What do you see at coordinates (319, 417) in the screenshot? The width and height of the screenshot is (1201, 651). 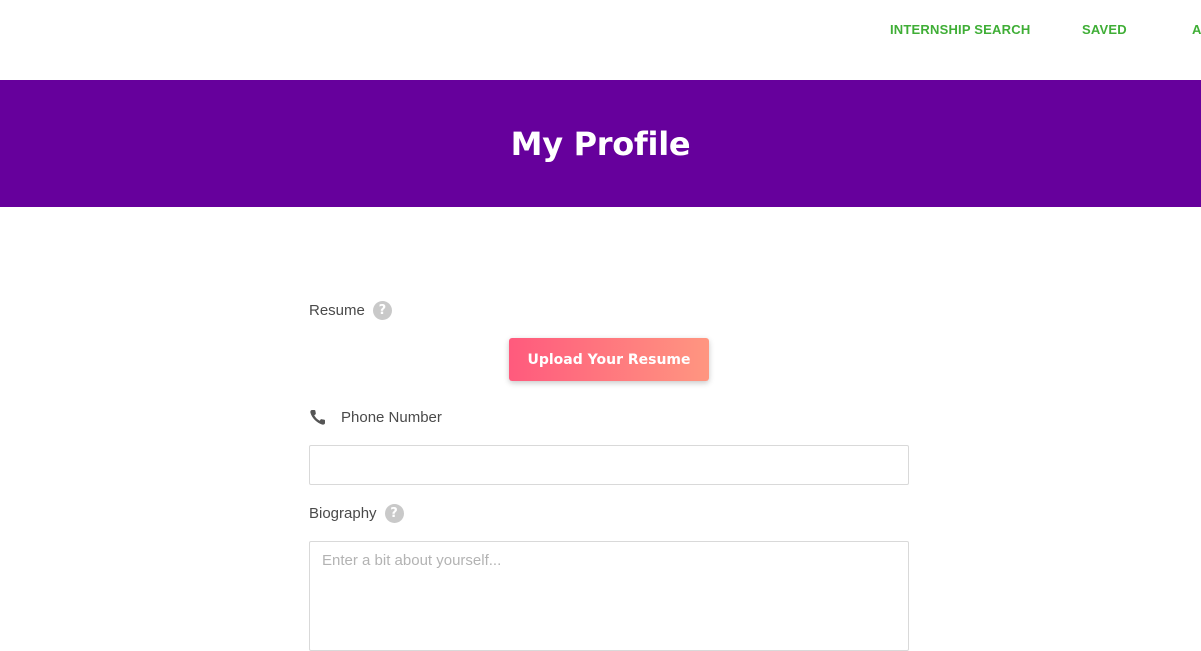 I see `phone-icon` at bounding box center [319, 417].